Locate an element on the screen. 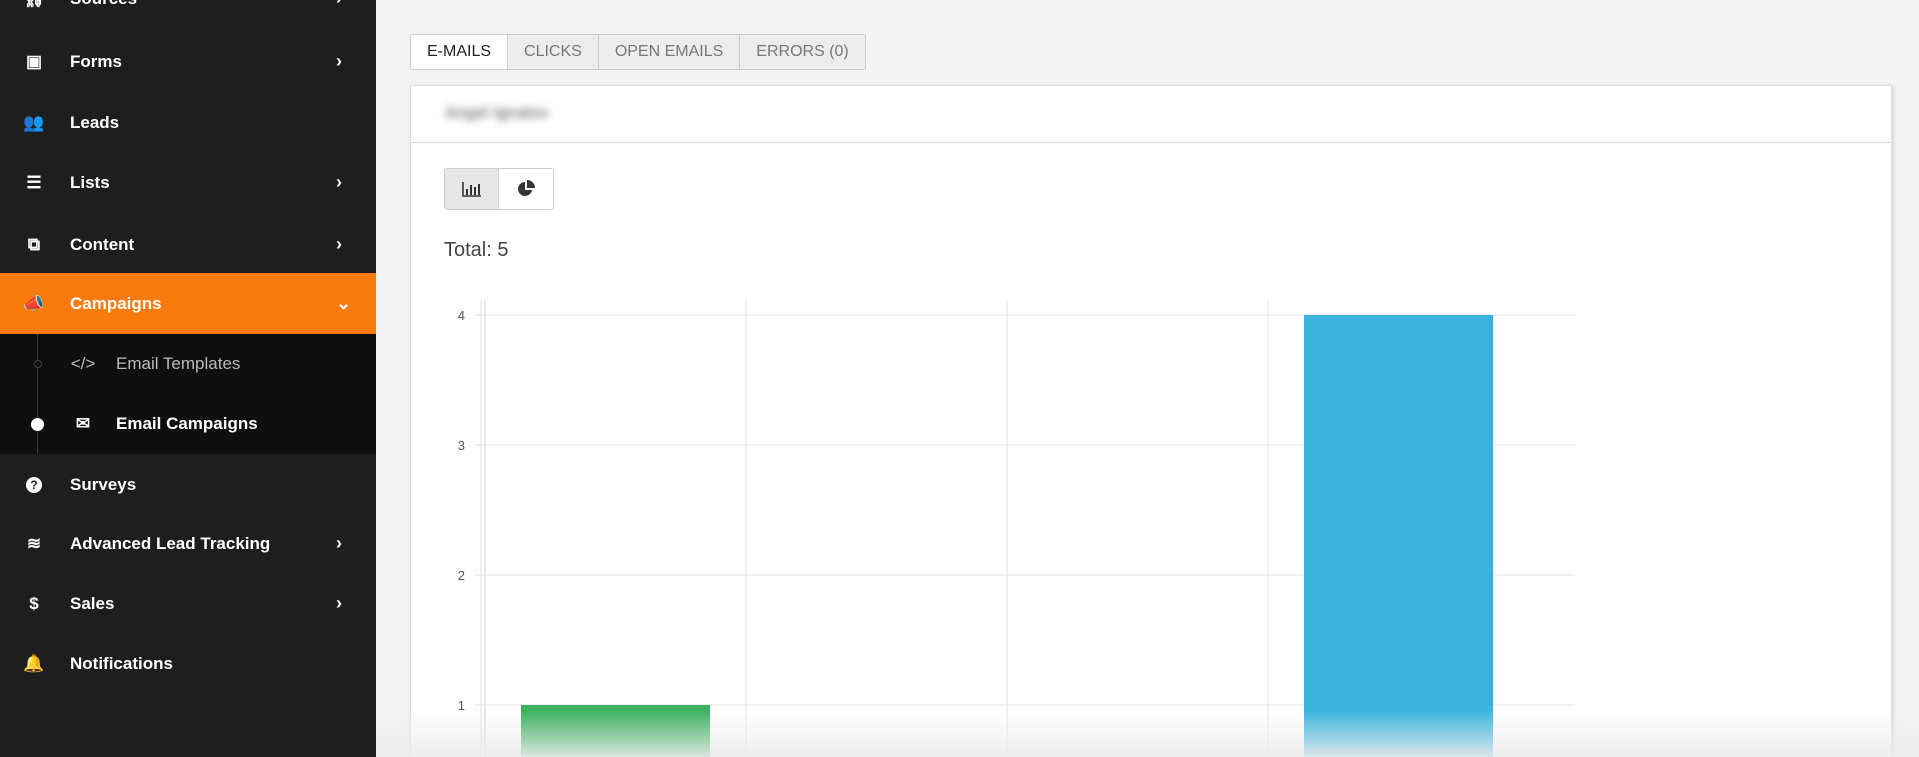  sidebar-item-label: Campaigns is located at coordinates (116, 303).